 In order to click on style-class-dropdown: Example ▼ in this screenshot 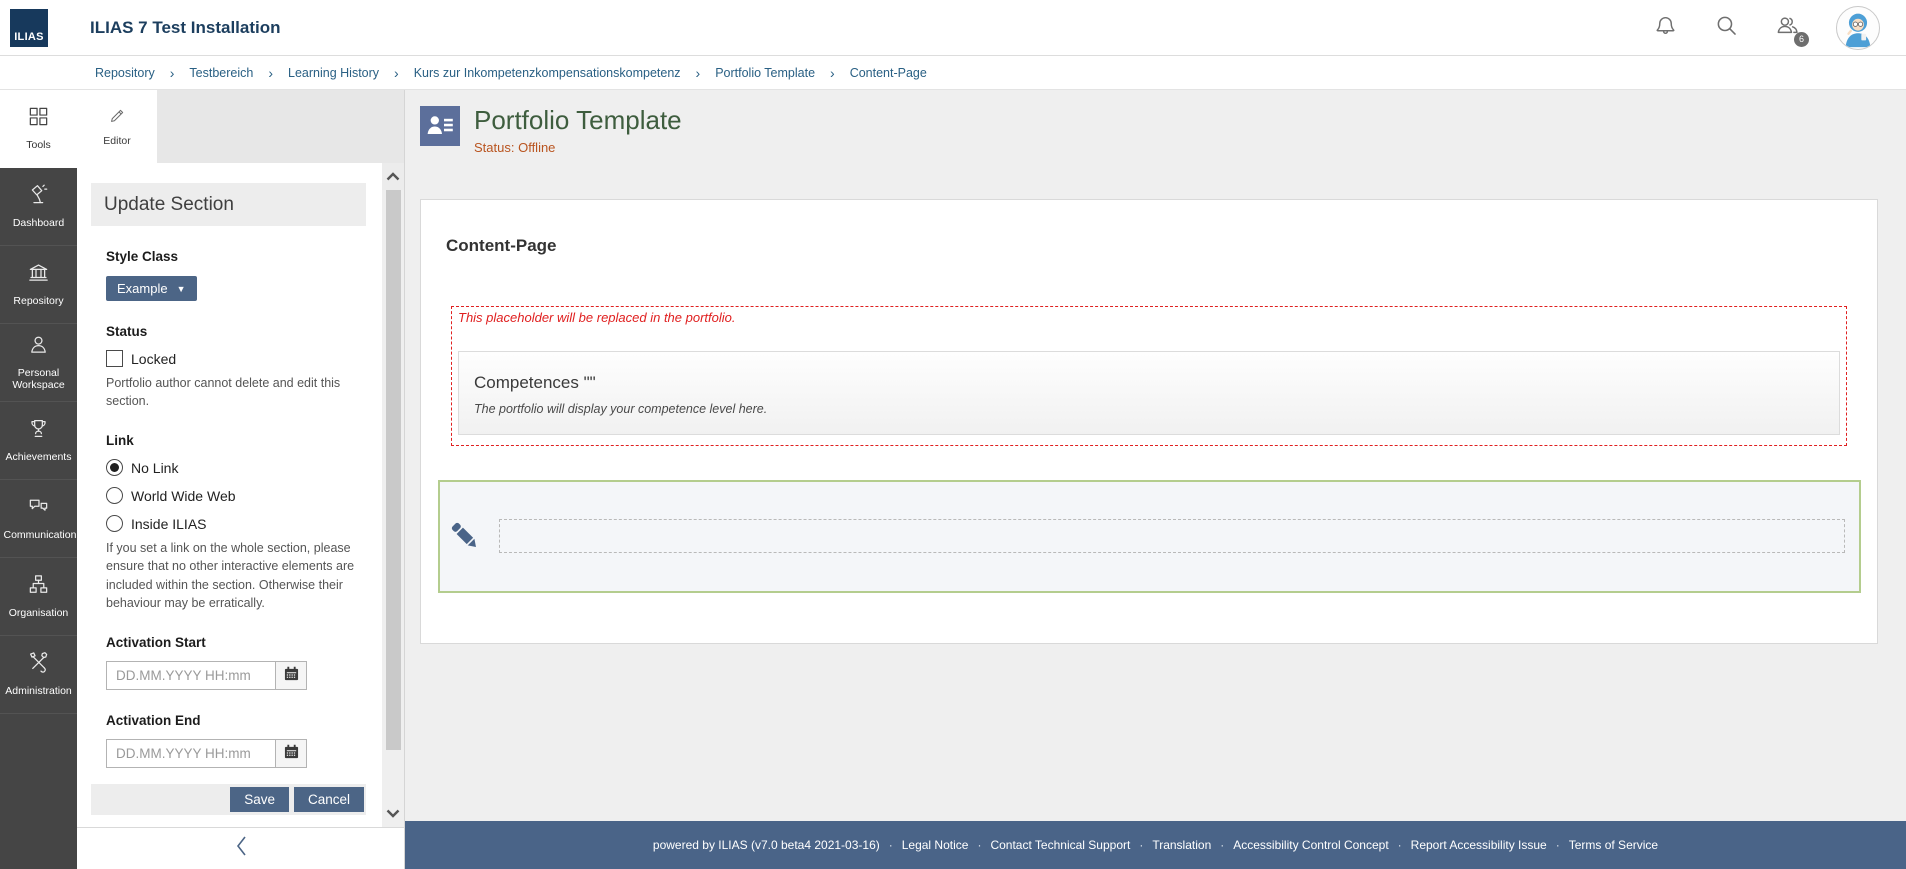, I will do `click(151, 288)`.